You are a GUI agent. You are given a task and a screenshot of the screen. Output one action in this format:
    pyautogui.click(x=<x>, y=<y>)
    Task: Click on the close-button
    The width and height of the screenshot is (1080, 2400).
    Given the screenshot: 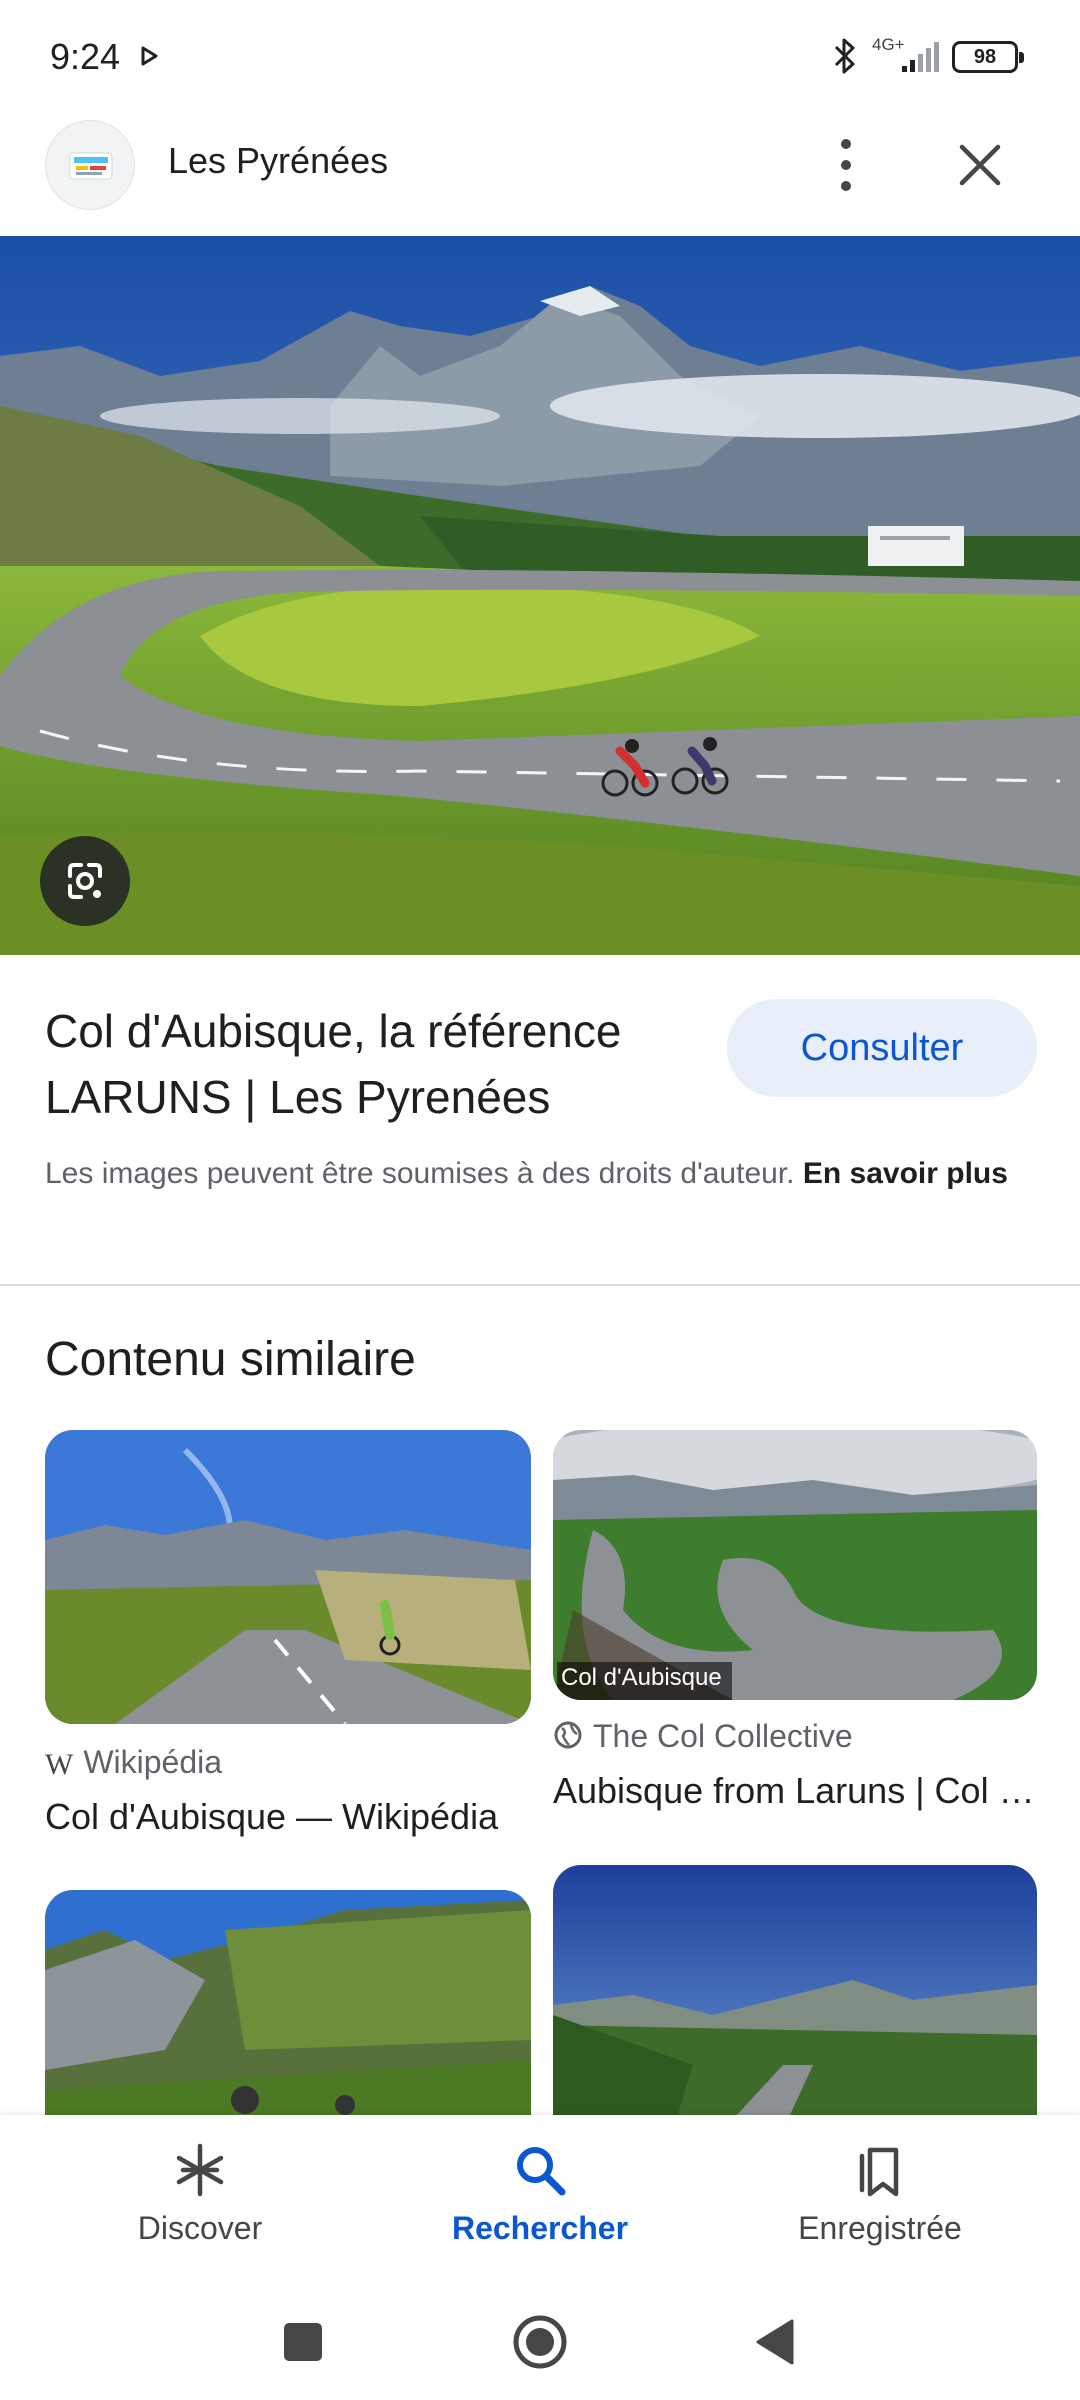 What is the action you would take?
    pyautogui.click(x=980, y=165)
    